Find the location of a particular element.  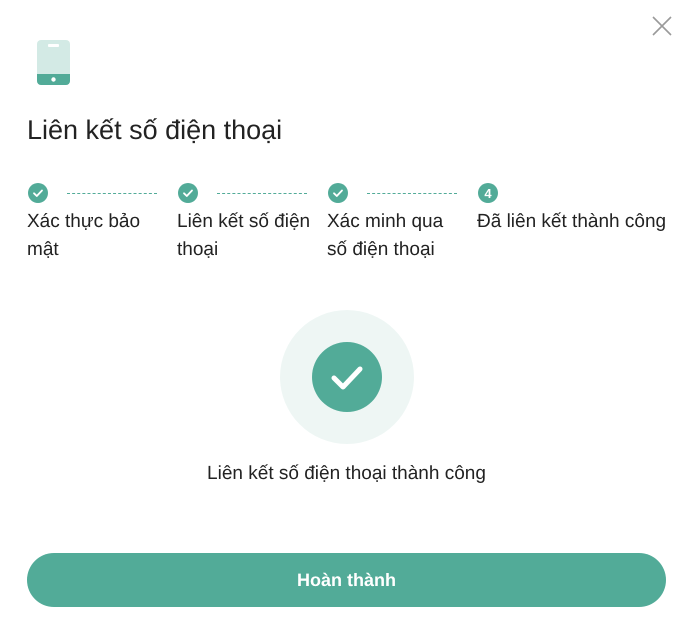

success-message: Liên kết số điện thoại thành công is located at coordinates (346, 474).